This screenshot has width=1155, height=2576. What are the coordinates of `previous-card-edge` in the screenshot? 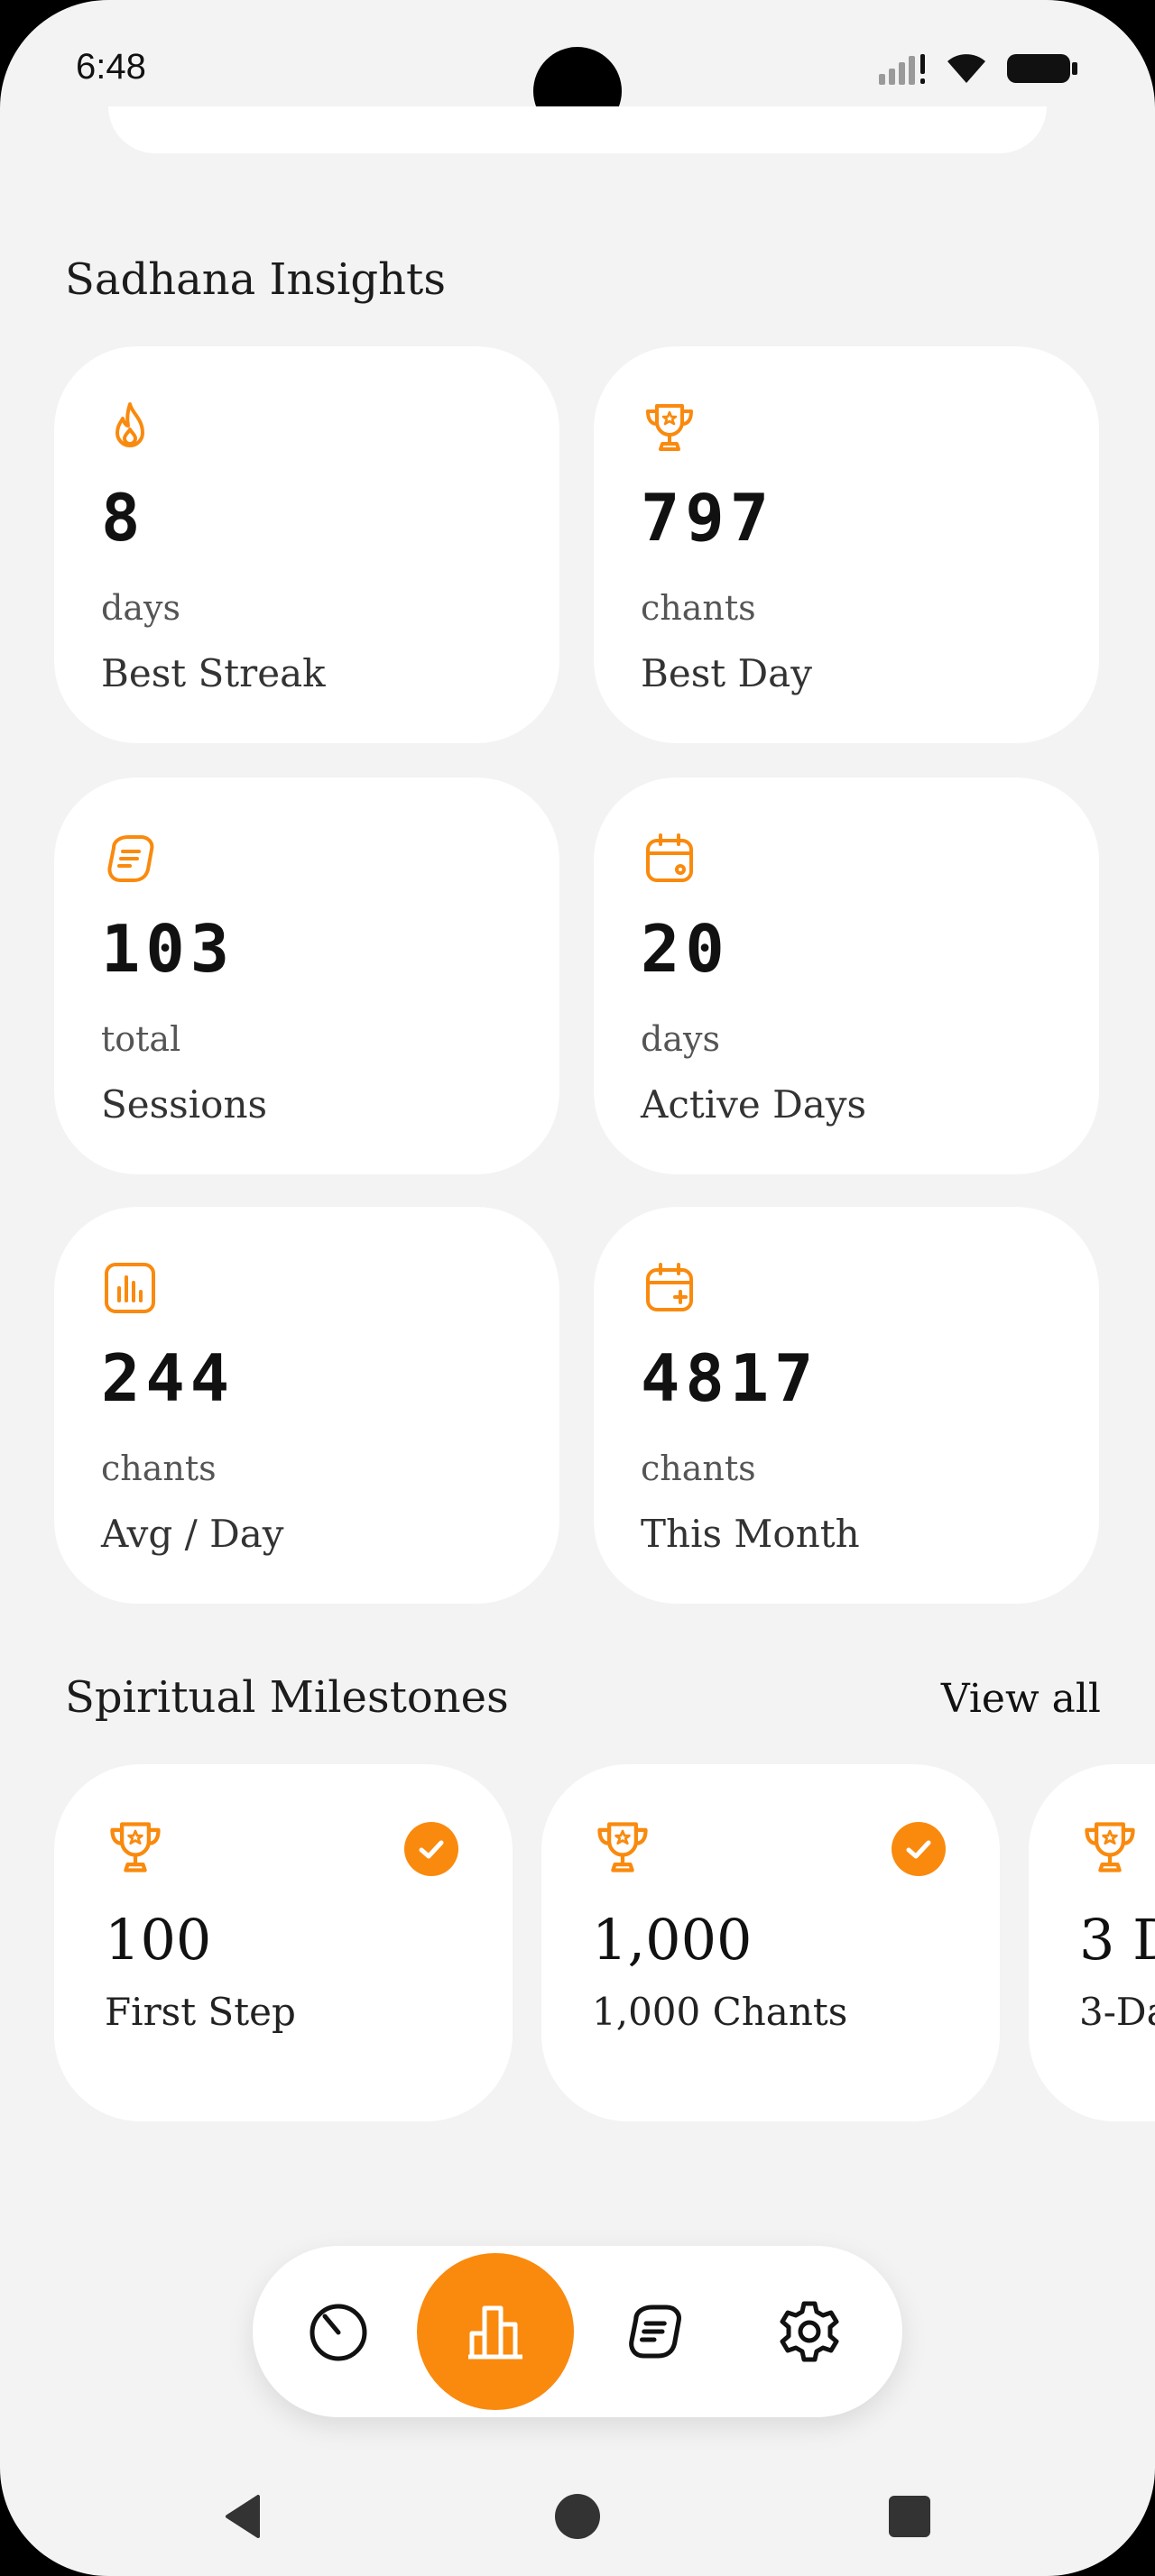 It's located at (577, 129).